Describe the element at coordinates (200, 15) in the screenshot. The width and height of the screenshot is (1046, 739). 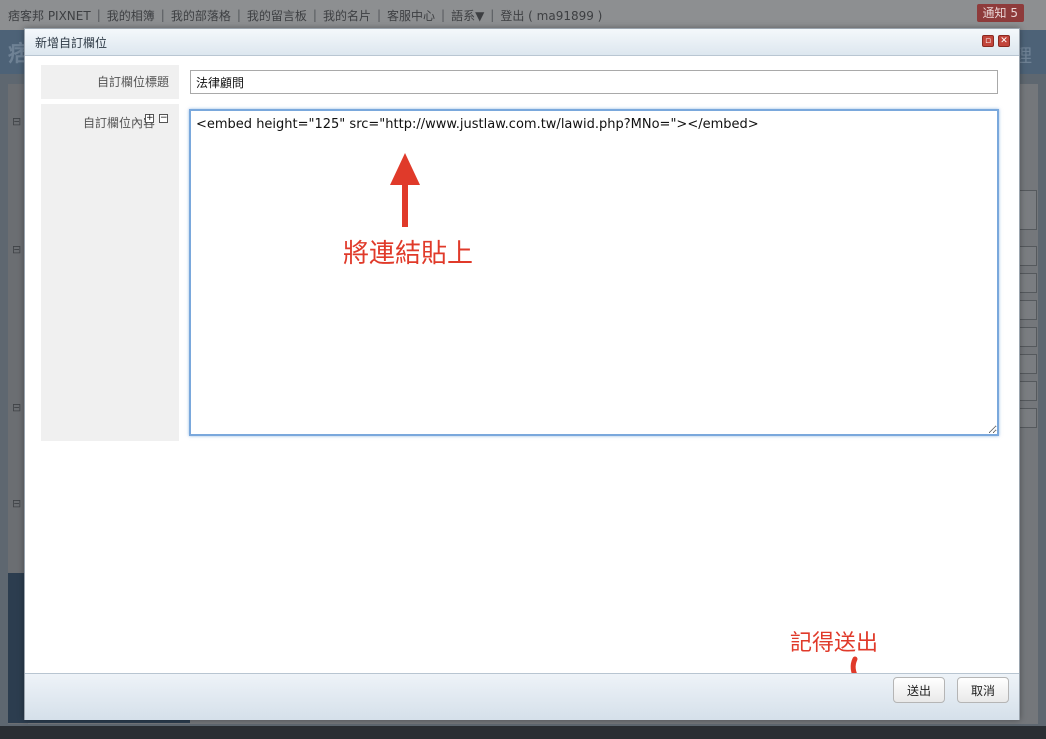
I see `bg-topbar-item: 我的部落格` at that location.